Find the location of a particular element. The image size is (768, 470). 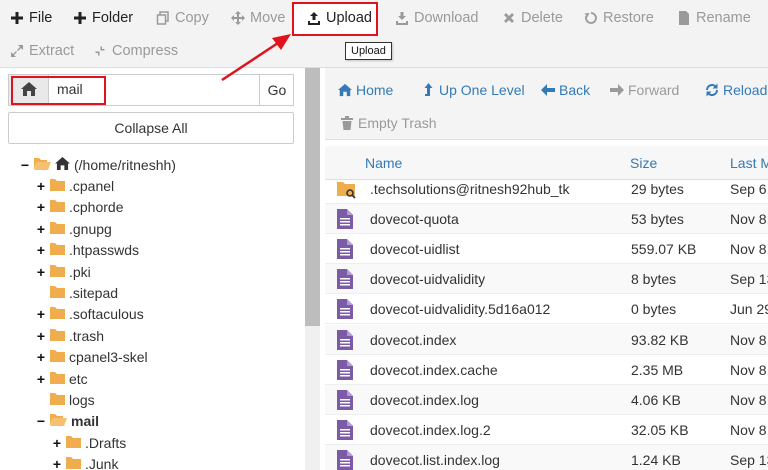

restore-button: Restore is located at coordinates (619, 18).